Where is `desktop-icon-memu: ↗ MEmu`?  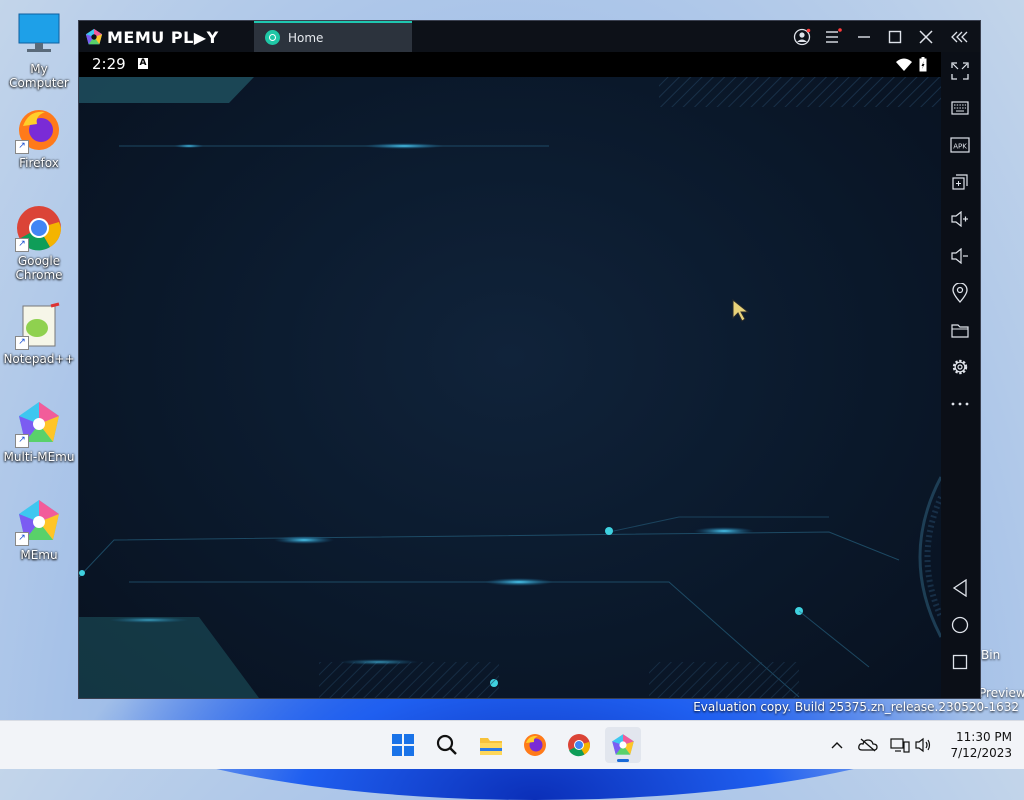 desktop-icon-memu: ↗ MEmu is located at coordinates (39, 530).